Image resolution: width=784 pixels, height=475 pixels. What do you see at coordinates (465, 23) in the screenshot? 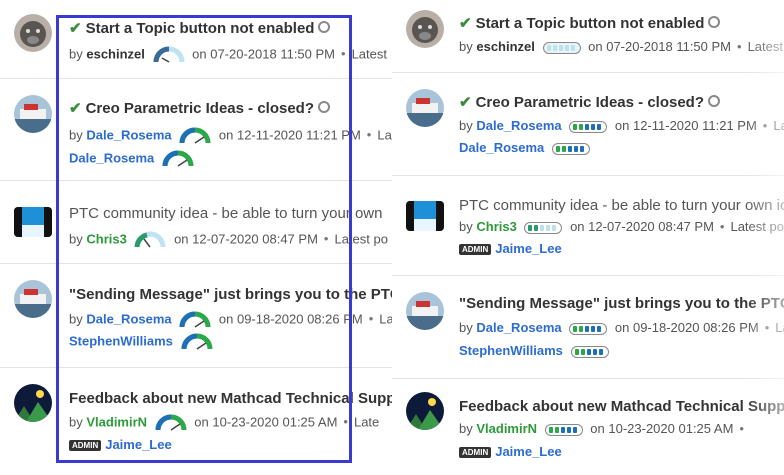
I see `solved-check-icon: ✔` at bounding box center [465, 23].